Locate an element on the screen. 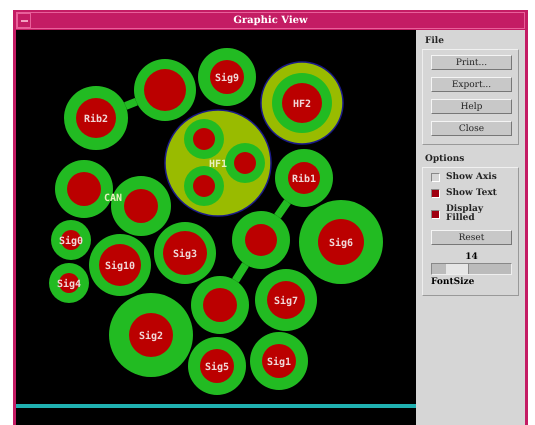 The width and height of the screenshot is (535, 425). node-label: Rib2 is located at coordinates (96, 119).